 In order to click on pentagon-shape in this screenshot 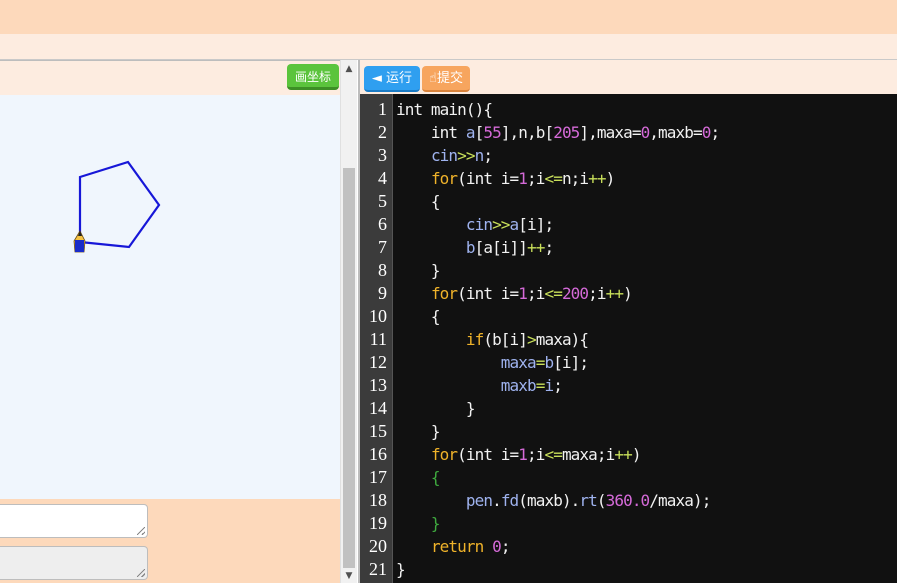, I will do `click(119, 204)`.